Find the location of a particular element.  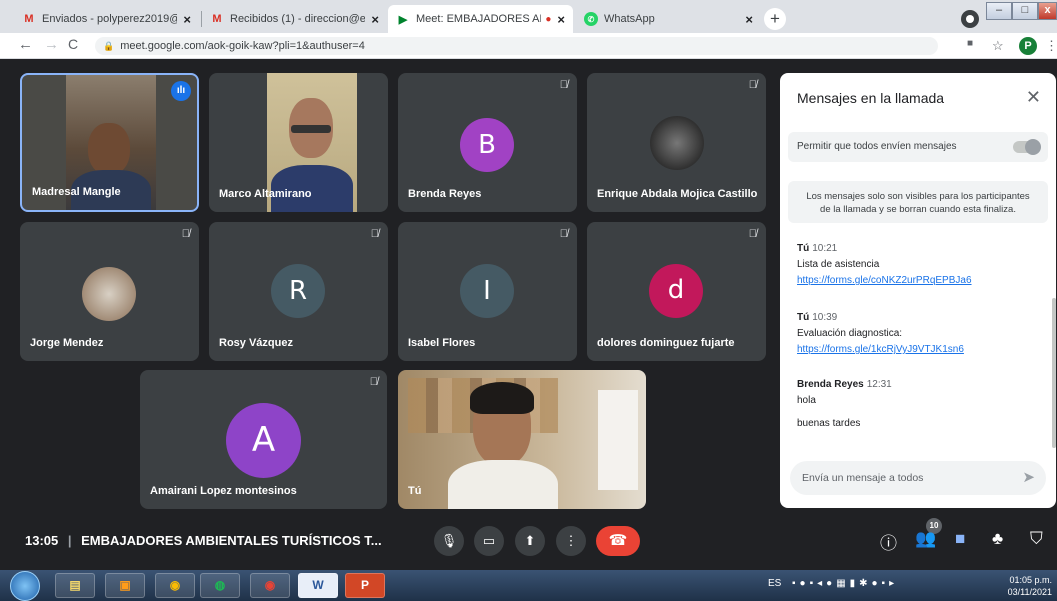

chat-link: https://forms.gle/coNKZ2urPRqEPBJa6 is located at coordinates (919, 281).